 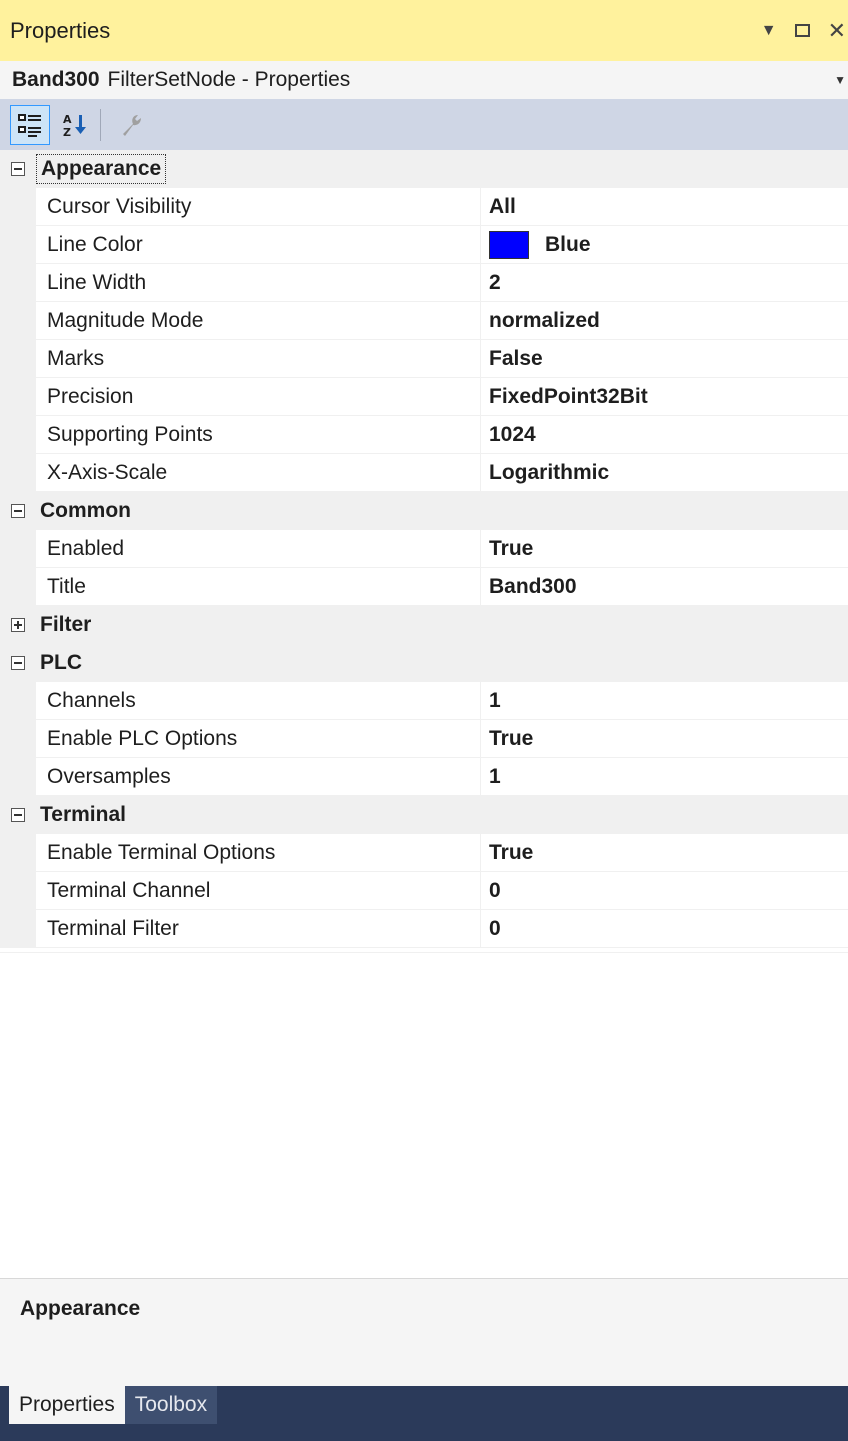 I want to click on property-row: Marks False, so click(x=424, y=359).